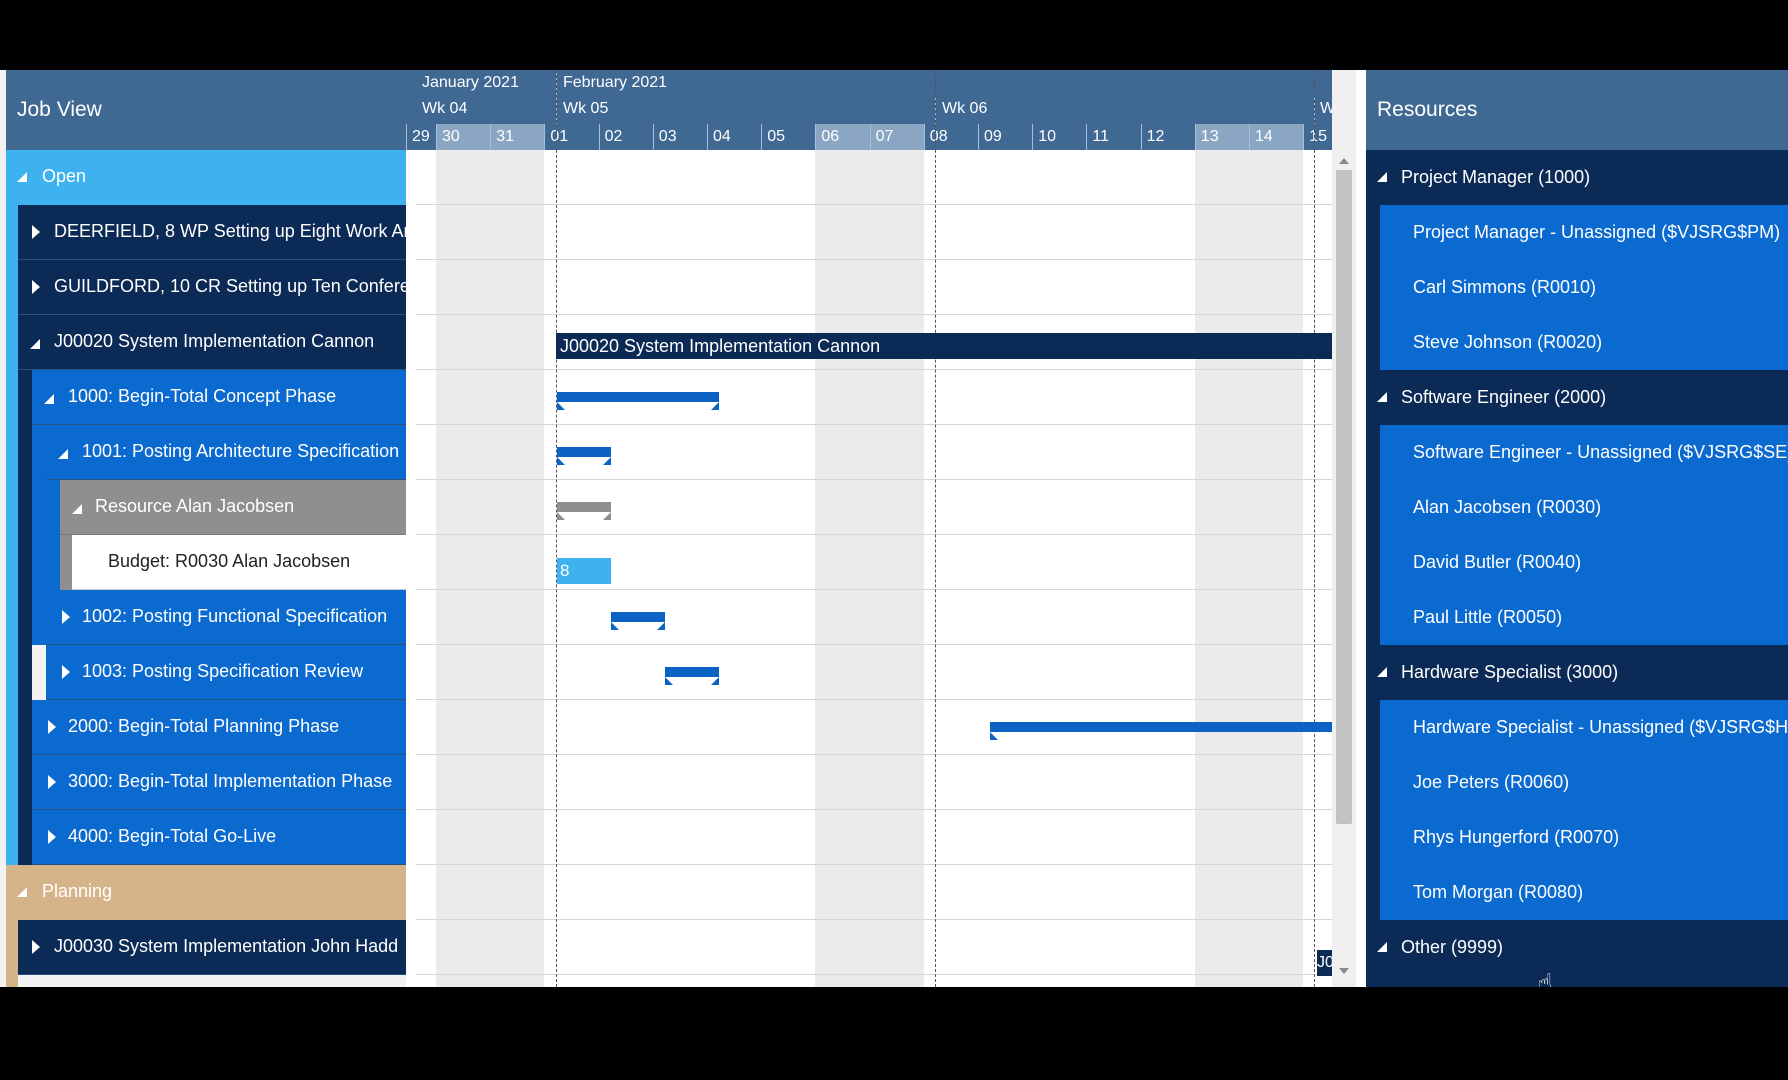  Describe the element at coordinates (1584, 893) in the screenshot. I see `resource-item: Tom Morgan (R0080)` at that location.